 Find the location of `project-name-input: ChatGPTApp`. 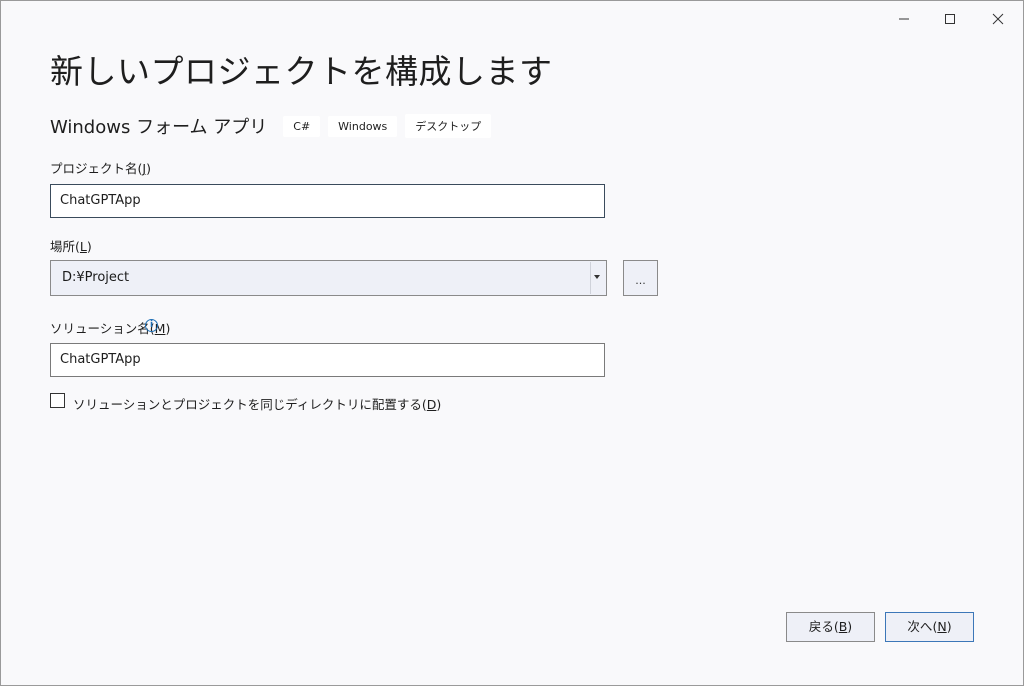

project-name-input: ChatGPTApp is located at coordinates (327, 201).